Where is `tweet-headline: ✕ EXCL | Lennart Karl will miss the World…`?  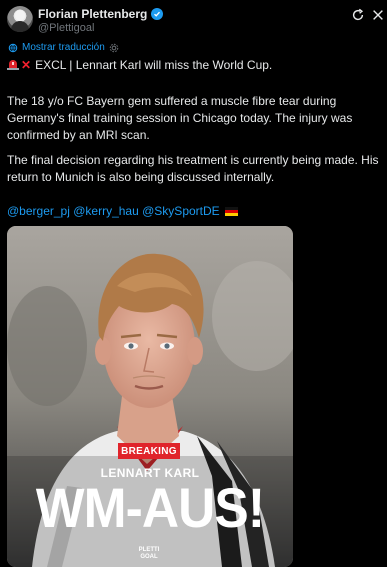
tweet-headline: ✕ EXCL | Lennart Karl will miss the World… is located at coordinates (194, 65).